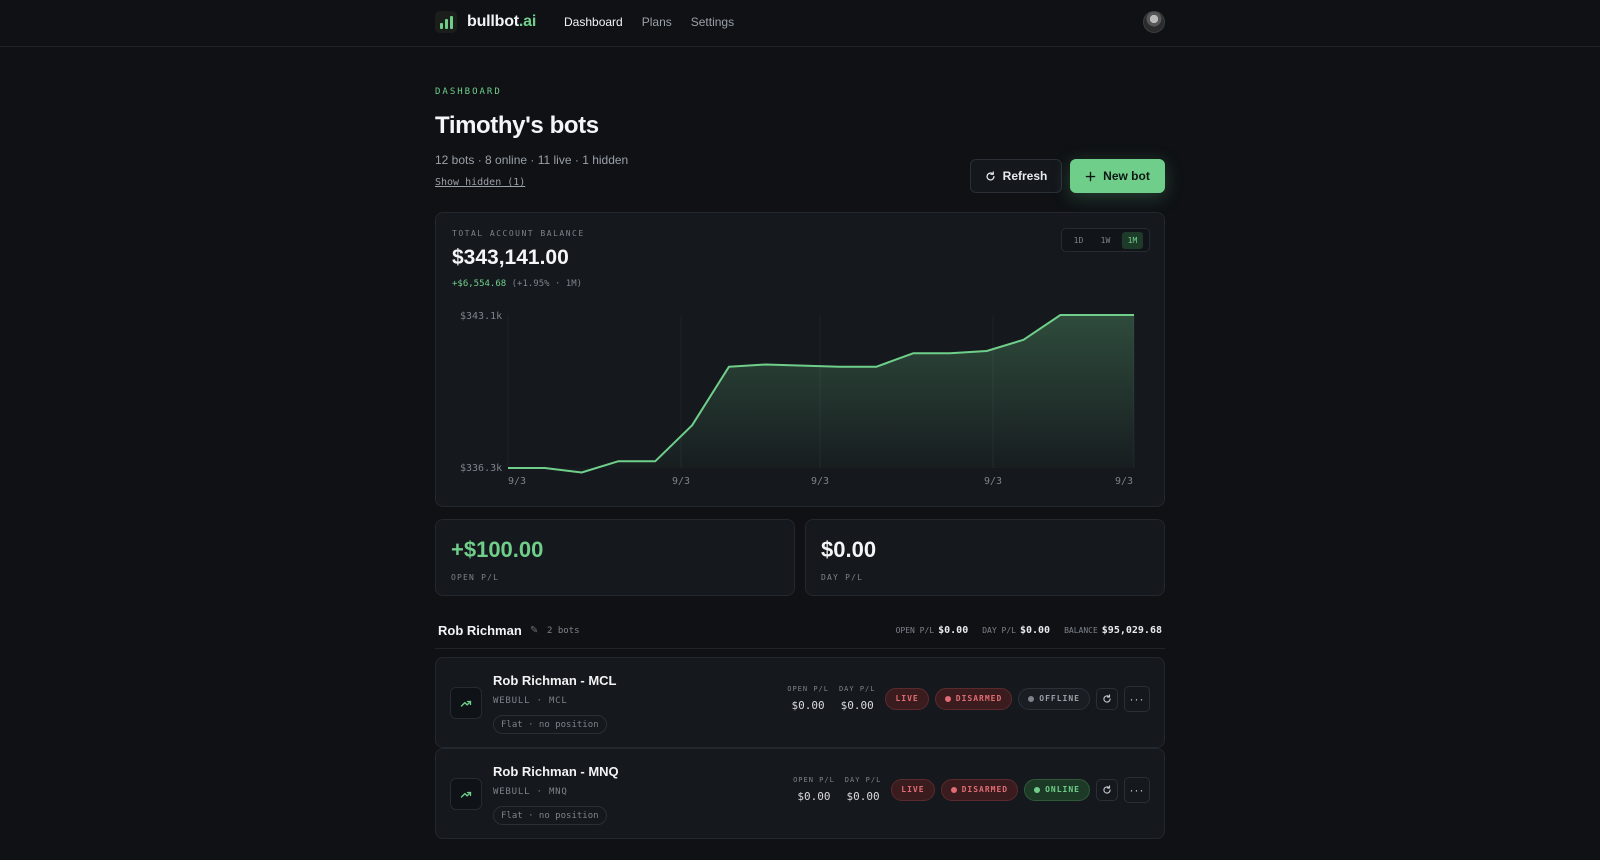 The width and height of the screenshot is (1600, 860). Describe the element at coordinates (481, 316) in the screenshot. I see `y-tick-label: $343.1k` at that location.